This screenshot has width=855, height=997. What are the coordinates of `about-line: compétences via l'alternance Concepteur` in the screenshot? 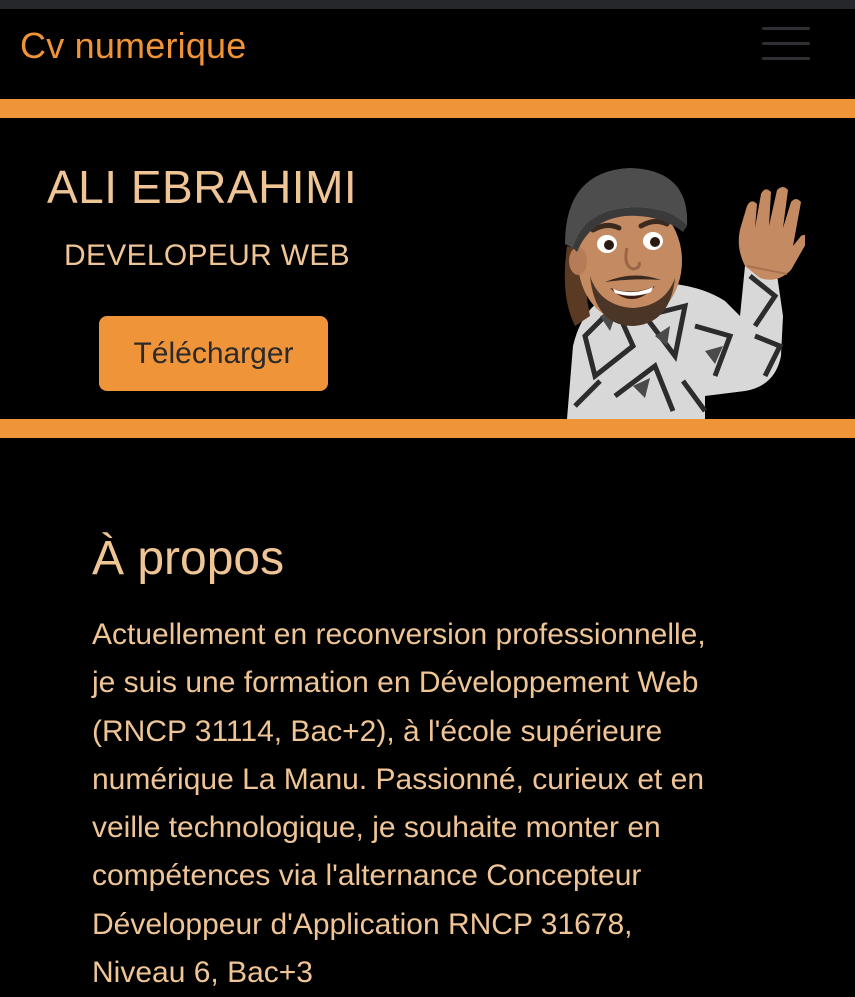 It's located at (367, 876).